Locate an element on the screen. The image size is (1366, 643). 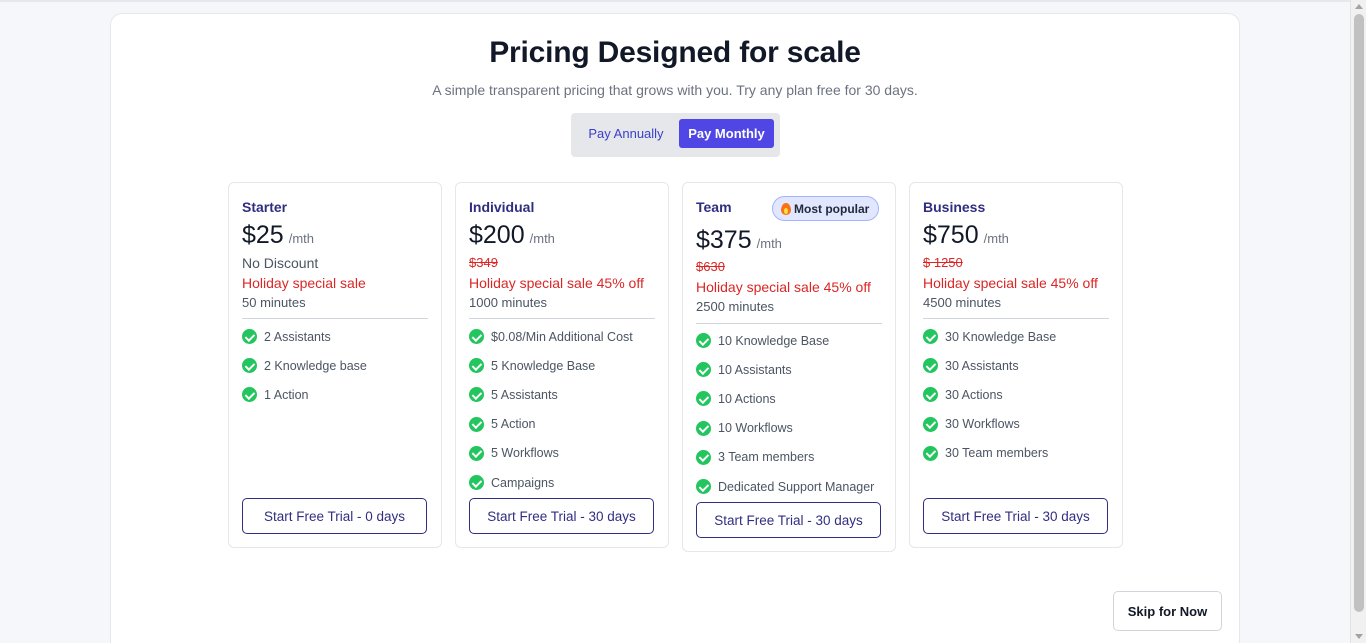
plan-name: Team is located at coordinates (714, 207).